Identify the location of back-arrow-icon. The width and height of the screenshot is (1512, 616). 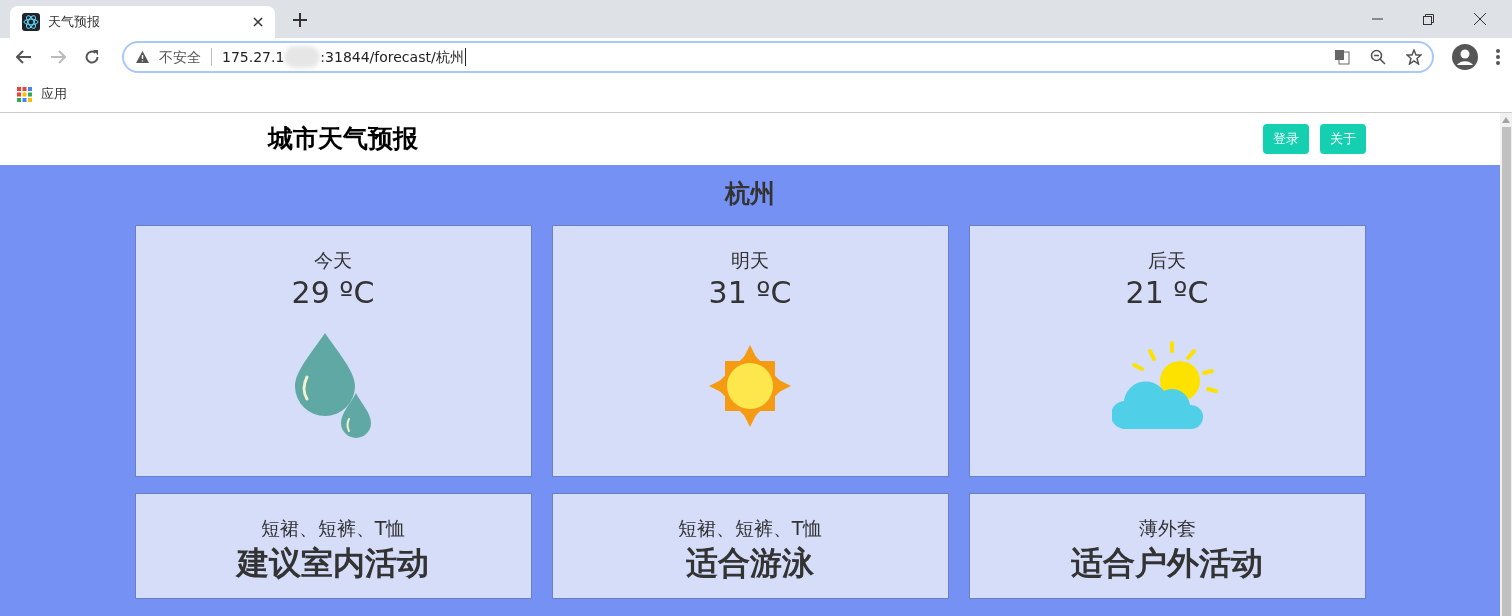
(24, 57).